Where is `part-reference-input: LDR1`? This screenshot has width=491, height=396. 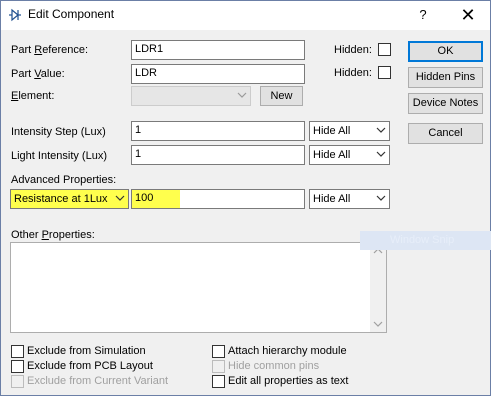
part-reference-input: LDR1 is located at coordinates (218, 50).